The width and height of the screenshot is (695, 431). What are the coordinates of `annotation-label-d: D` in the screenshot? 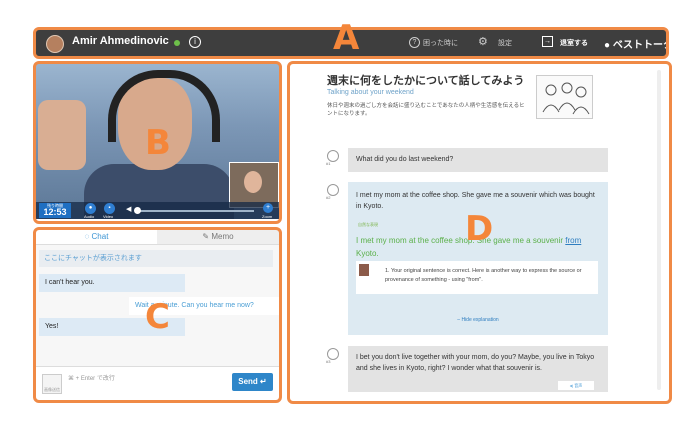 It's located at (479, 229).